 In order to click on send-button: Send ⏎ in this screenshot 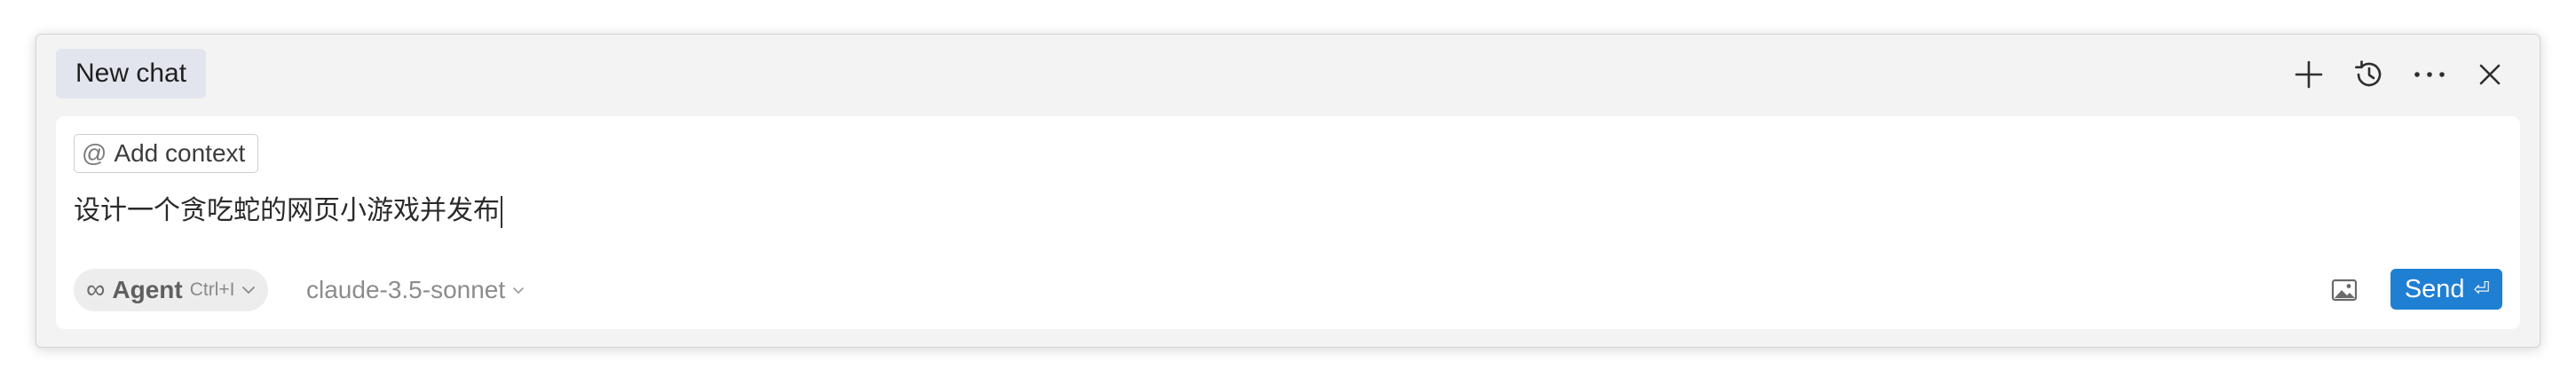, I will do `click(2446, 289)`.